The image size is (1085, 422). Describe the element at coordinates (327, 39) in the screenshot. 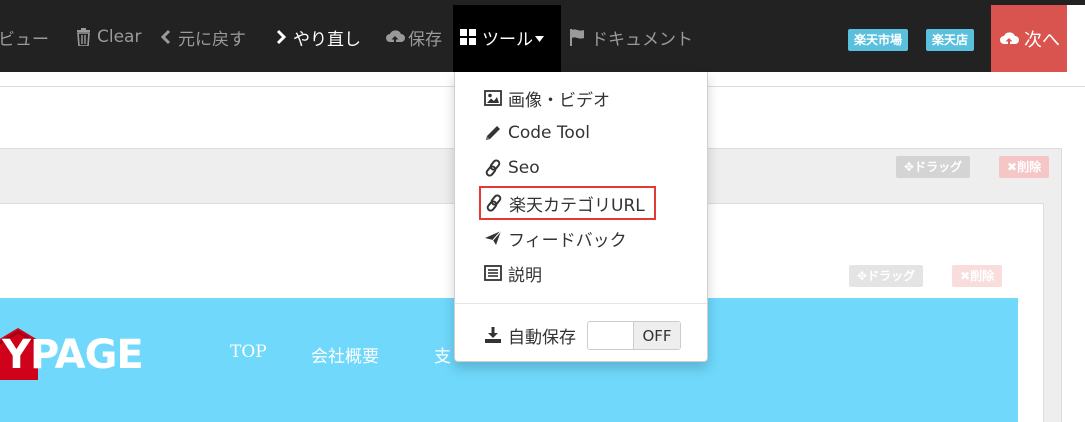

I see `redo-label: やり直し` at that location.